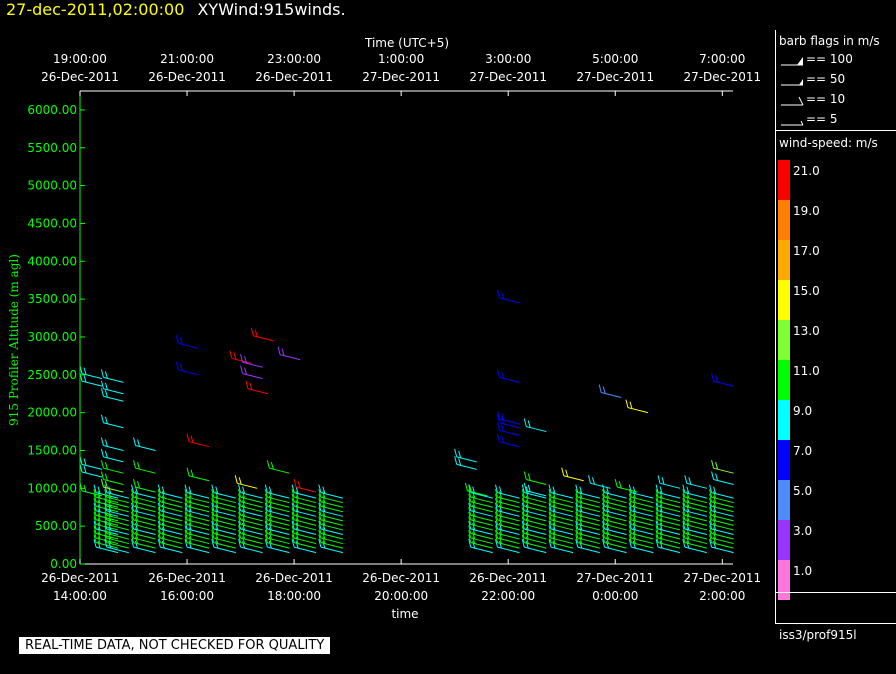 Image resolution: width=896 pixels, height=674 pixels. Describe the element at coordinates (615, 596) in the screenshot. I see `bottom-tick-time: 0:00:00` at that location.